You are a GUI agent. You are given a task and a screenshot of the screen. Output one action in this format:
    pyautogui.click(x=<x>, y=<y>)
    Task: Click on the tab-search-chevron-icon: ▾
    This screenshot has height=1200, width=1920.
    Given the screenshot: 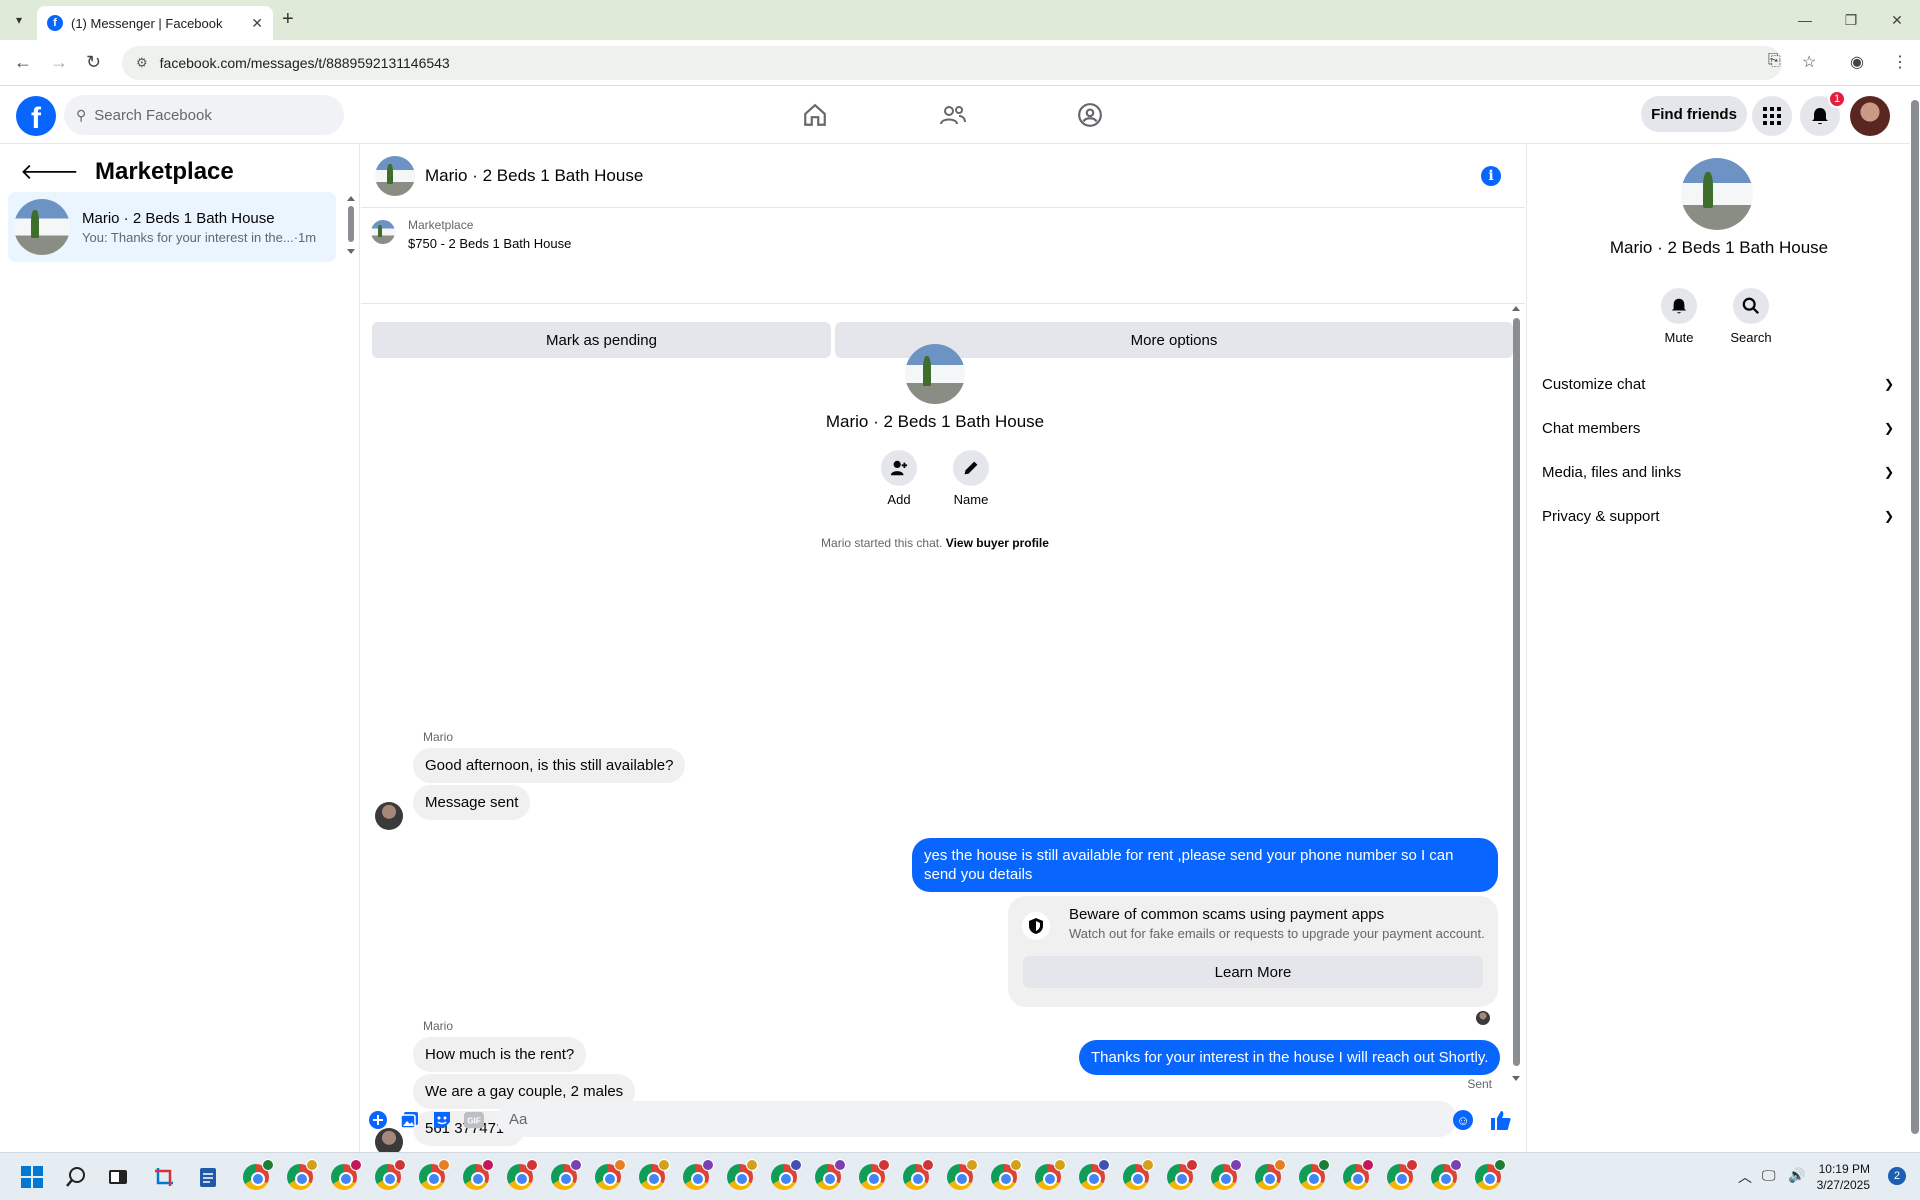 What is the action you would take?
    pyautogui.click(x=19, y=20)
    